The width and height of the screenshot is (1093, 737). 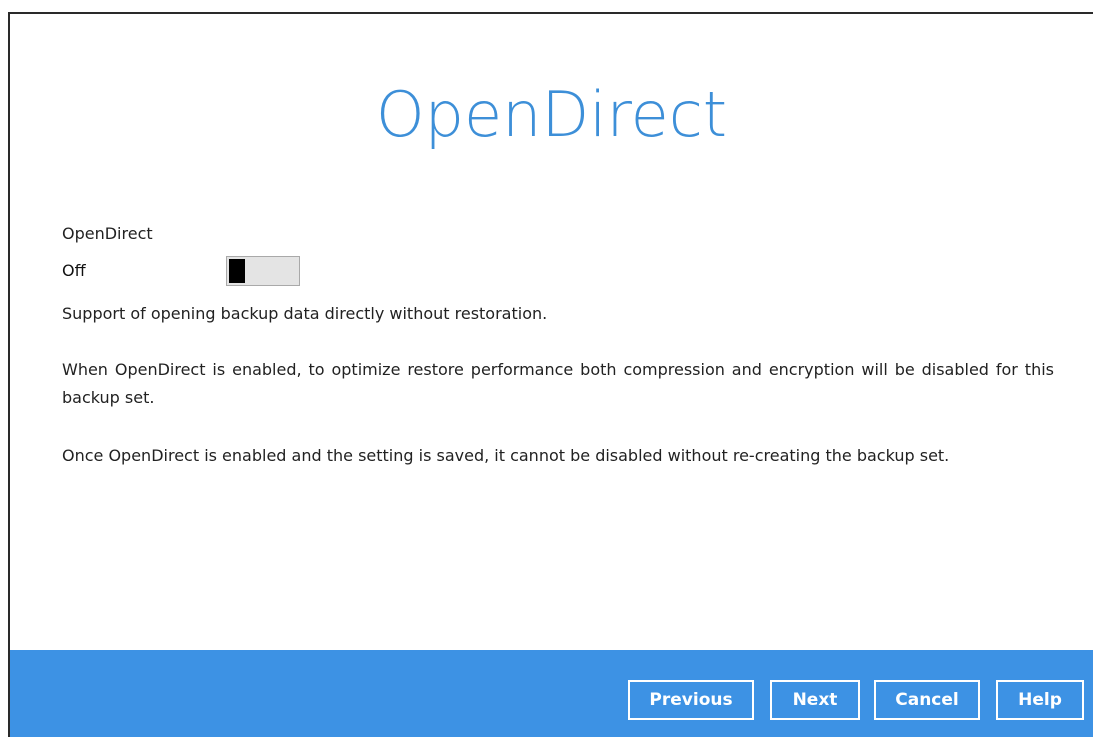 What do you see at coordinates (815, 700) in the screenshot?
I see `next-button: Next` at bounding box center [815, 700].